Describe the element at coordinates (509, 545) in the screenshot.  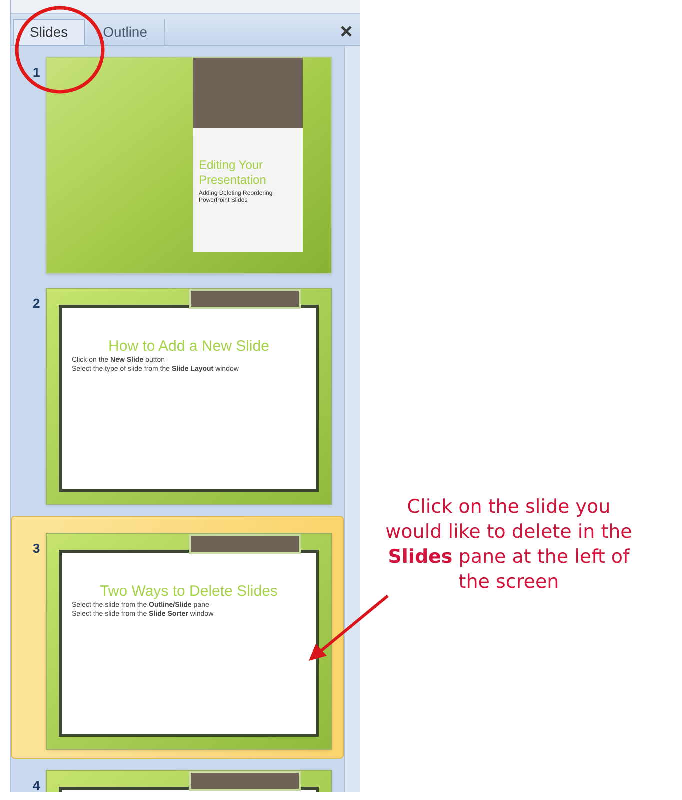
I see `annotation-text: Click on the slide you would like to delete in the Slides pane at the left of the screen` at that location.